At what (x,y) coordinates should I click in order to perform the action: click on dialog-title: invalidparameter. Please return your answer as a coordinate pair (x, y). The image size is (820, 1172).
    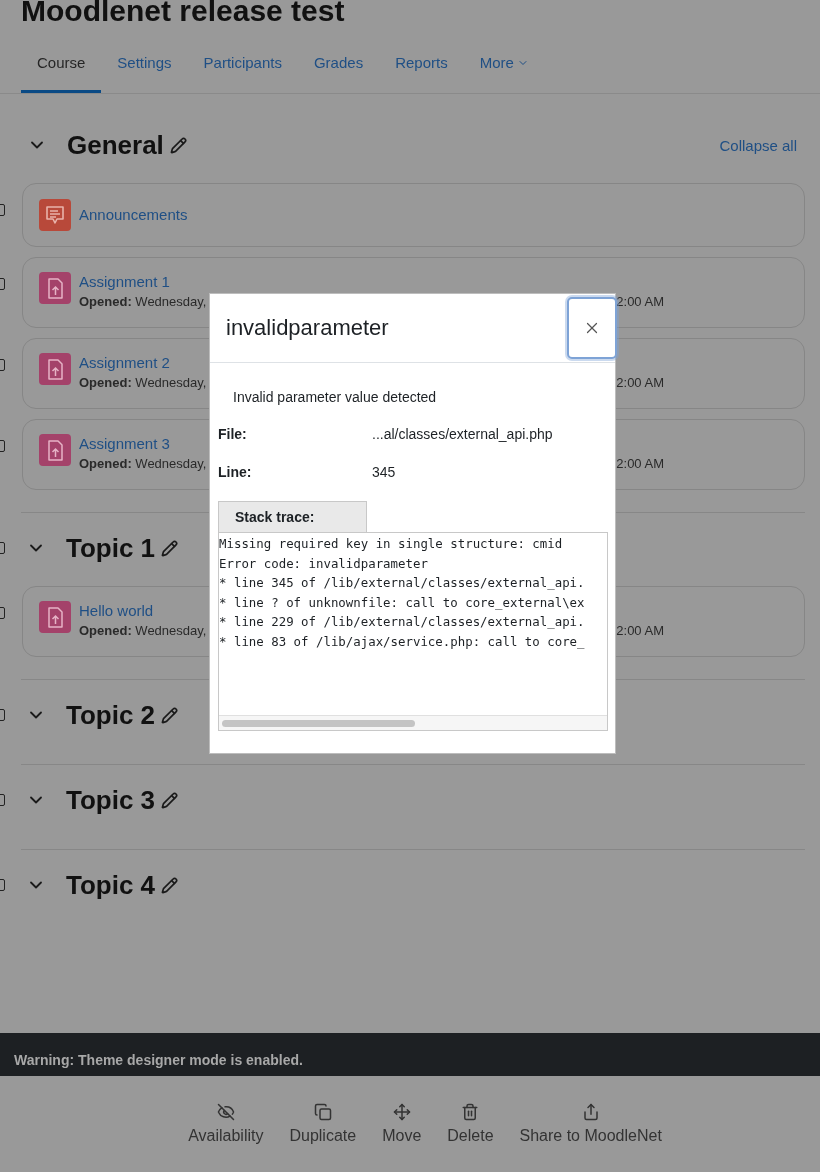
    Looking at the image, I should click on (307, 328).